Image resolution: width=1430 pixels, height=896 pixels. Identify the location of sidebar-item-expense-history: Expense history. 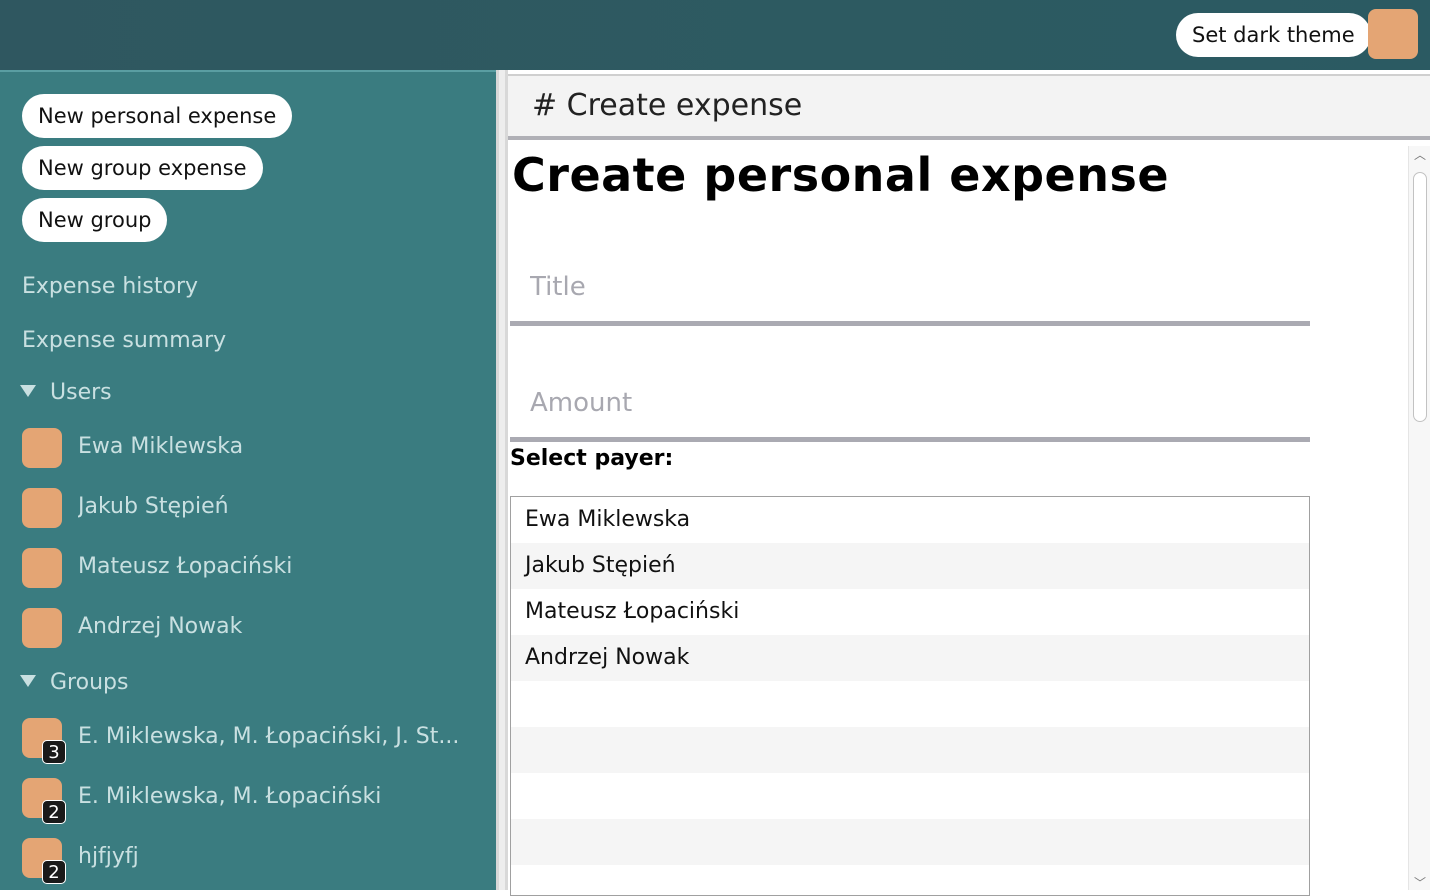
(110, 286).